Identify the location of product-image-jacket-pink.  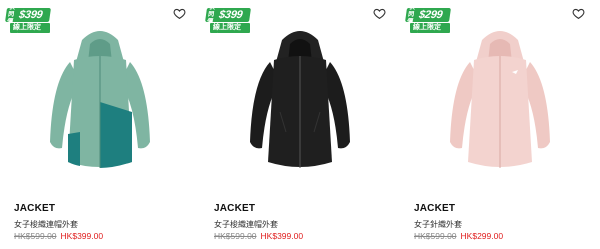
(500, 102).